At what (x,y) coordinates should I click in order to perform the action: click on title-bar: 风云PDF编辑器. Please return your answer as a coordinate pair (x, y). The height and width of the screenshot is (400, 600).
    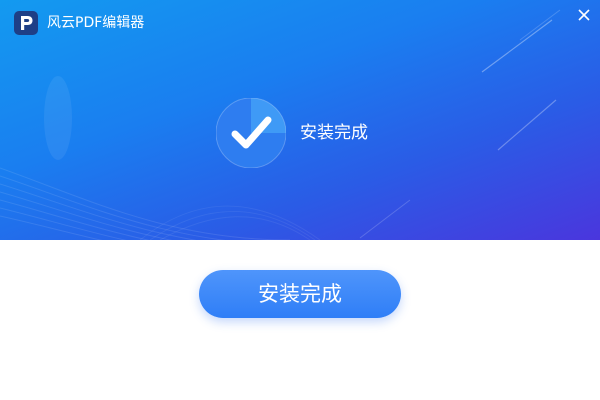
    Looking at the image, I should click on (300, 22).